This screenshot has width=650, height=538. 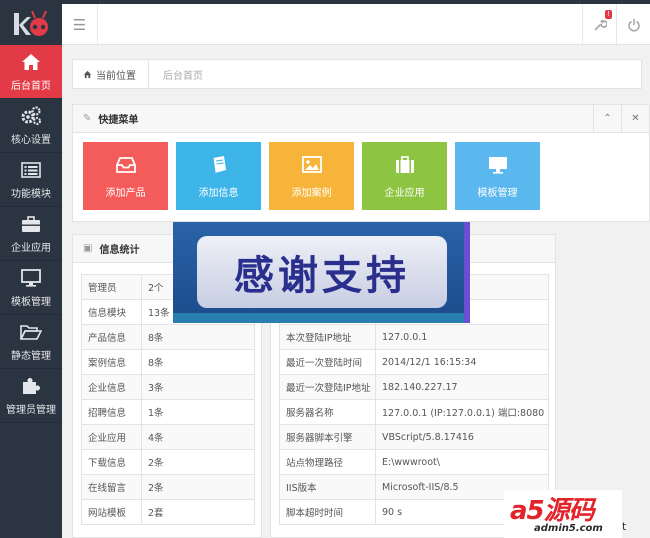 I want to click on hamburger-icon: ☰, so click(x=79, y=24).